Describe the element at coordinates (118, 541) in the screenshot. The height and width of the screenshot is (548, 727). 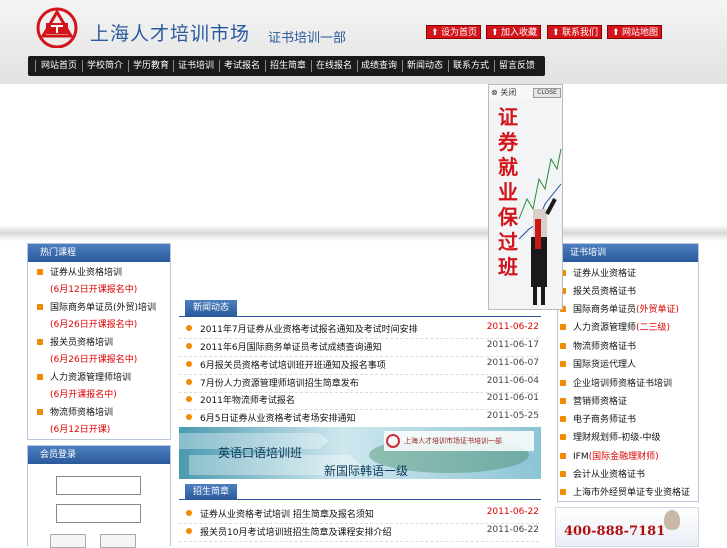
I see `register-button` at that location.